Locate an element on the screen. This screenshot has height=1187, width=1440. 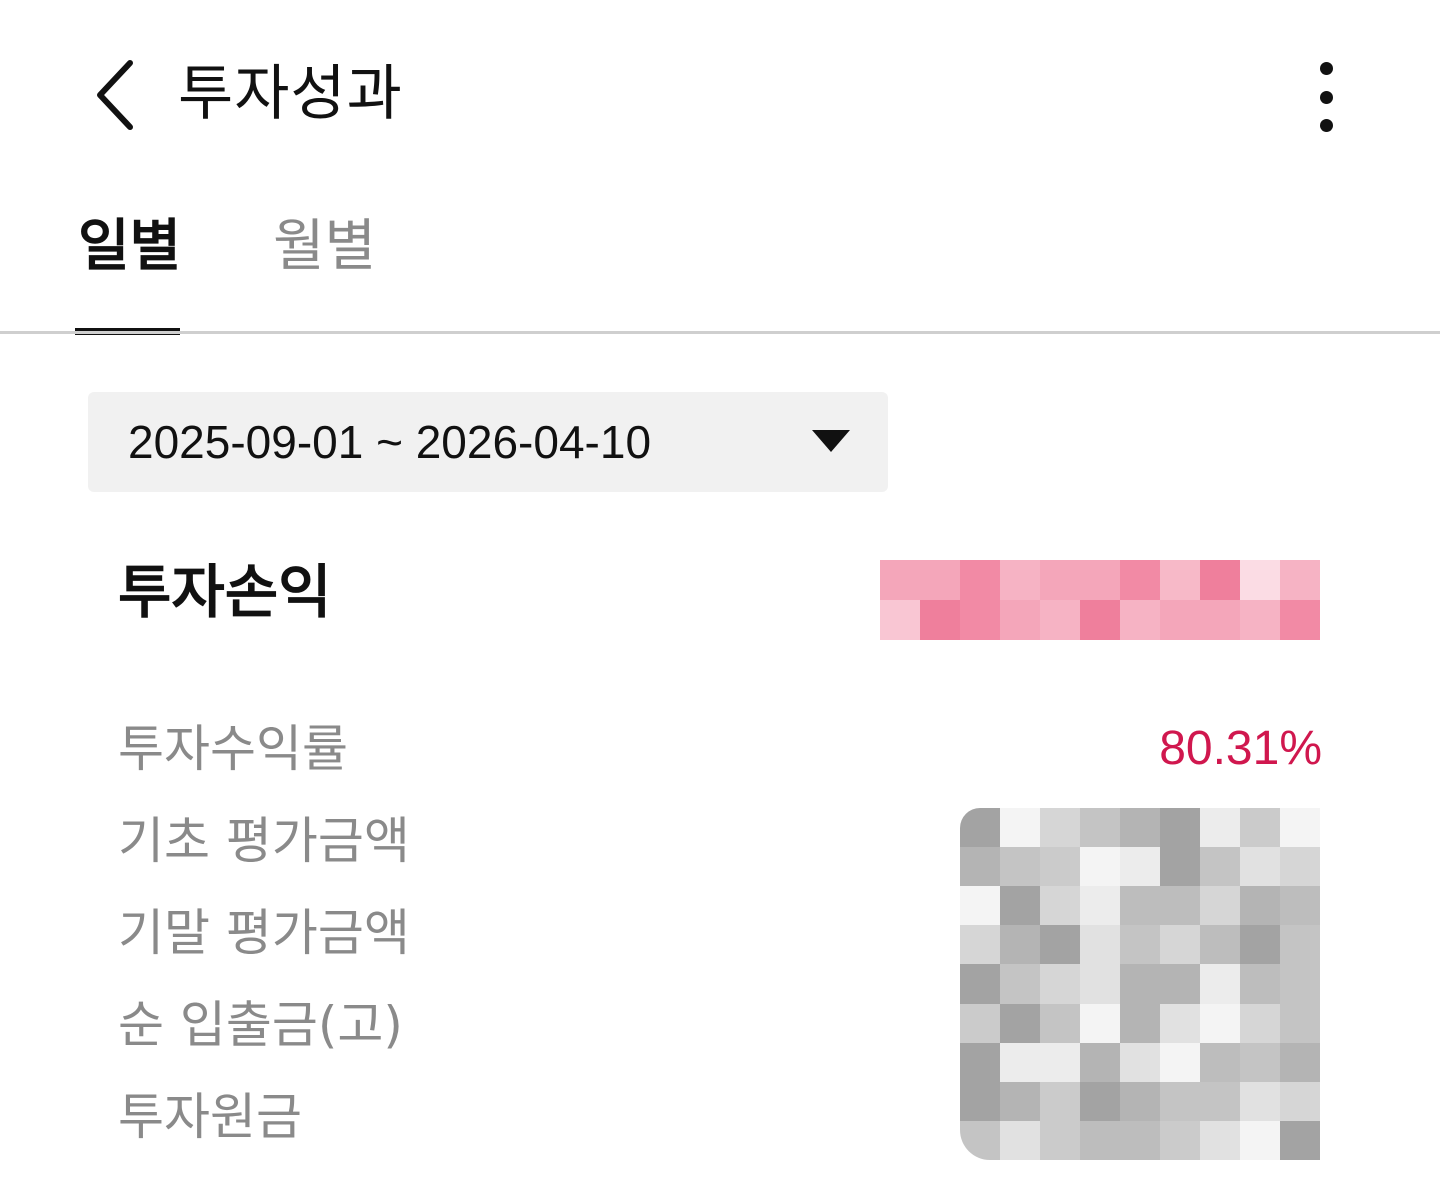
principal-label: 투자원금 is located at coordinates (210, 1117).